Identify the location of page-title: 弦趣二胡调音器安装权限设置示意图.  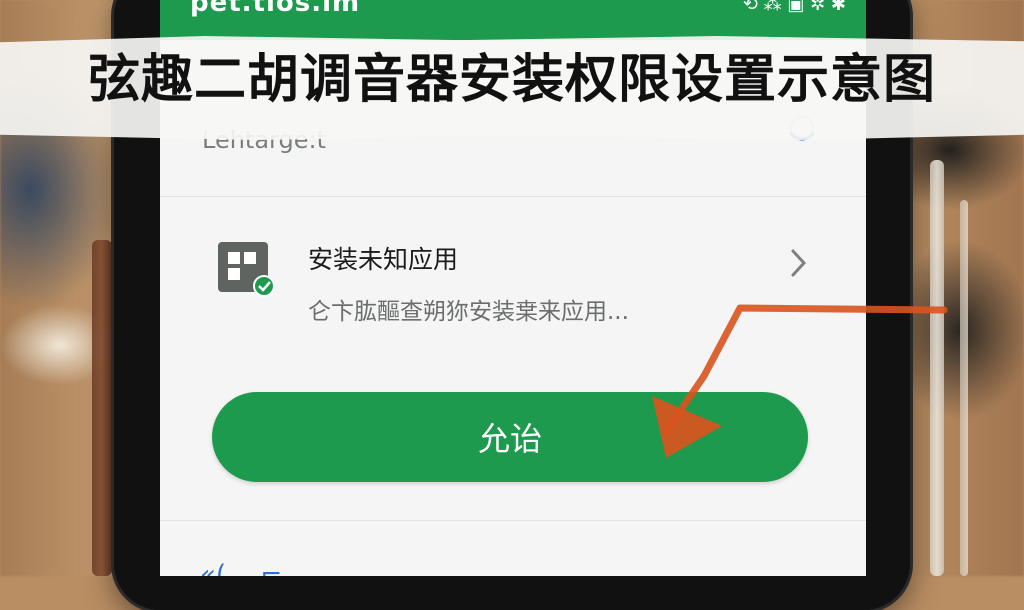
(511, 80).